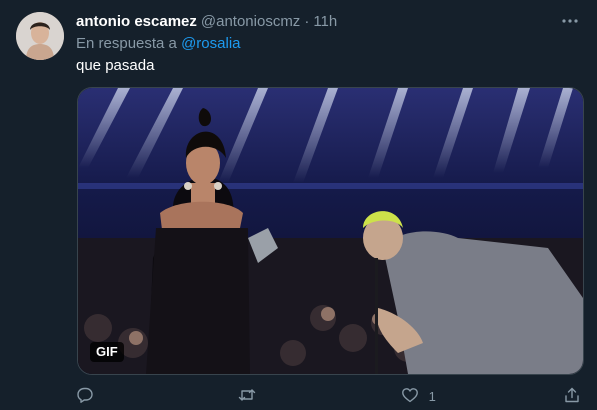 The width and height of the screenshot is (597, 410). What do you see at coordinates (456, 396) in the screenshot?
I see `like-button: 1` at bounding box center [456, 396].